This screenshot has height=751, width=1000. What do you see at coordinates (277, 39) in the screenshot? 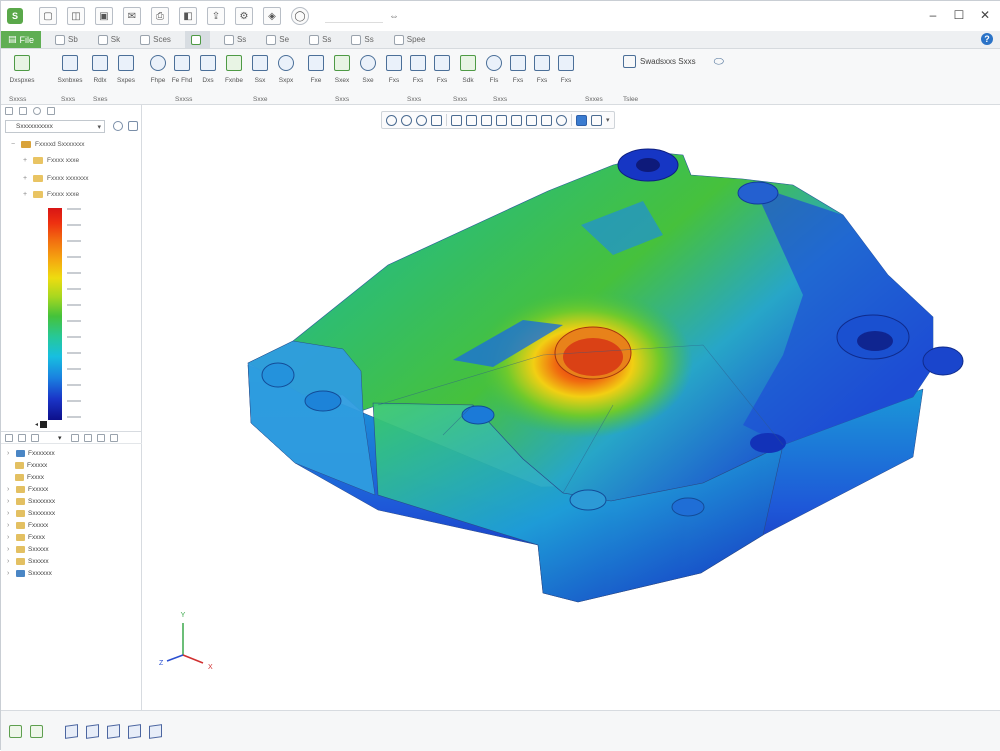
I see `tab-se: Se` at bounding box center [277, 39].